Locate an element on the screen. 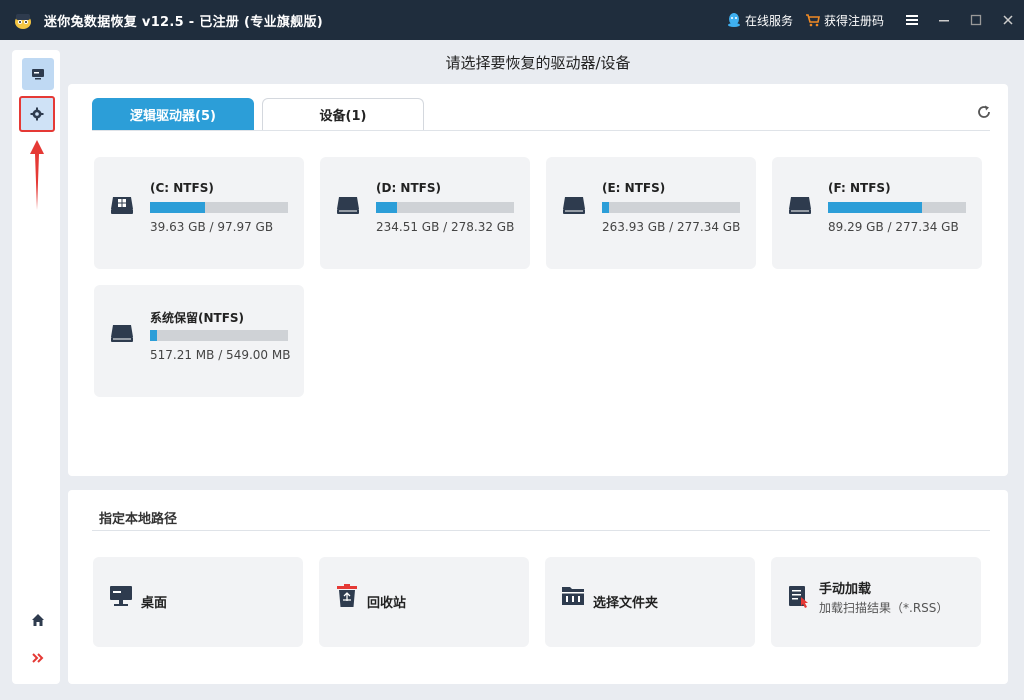 The height and width of the screenshot is (700, 1024). tabs-divider is located at coordinates (541, 130).